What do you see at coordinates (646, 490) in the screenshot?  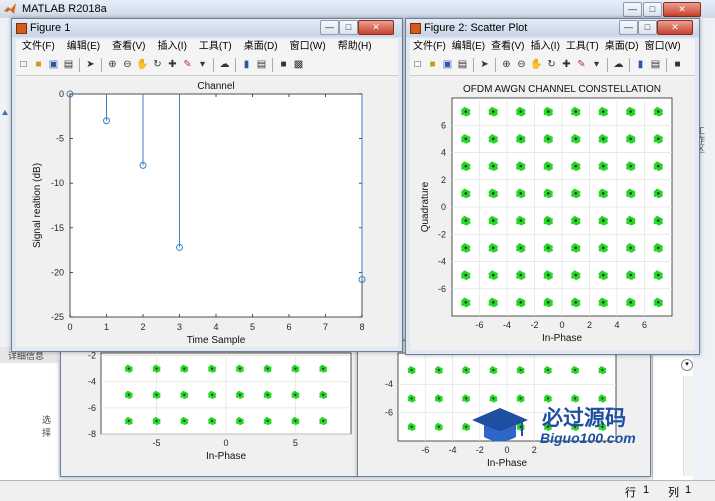 I see `row-value: 1` at bounding box center [646, 490].